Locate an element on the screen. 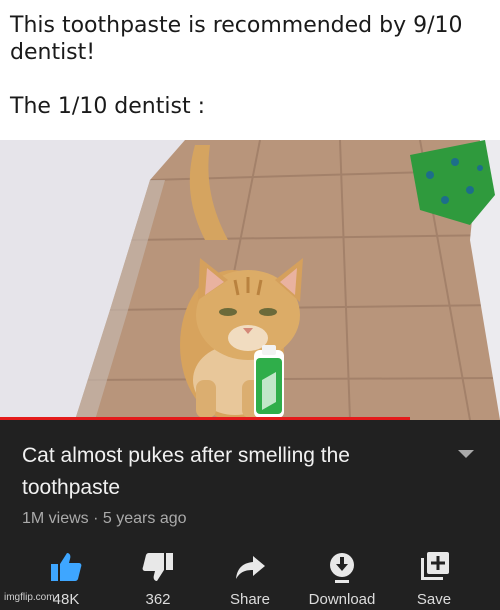  share-icon is located at coordinates (250, 567).